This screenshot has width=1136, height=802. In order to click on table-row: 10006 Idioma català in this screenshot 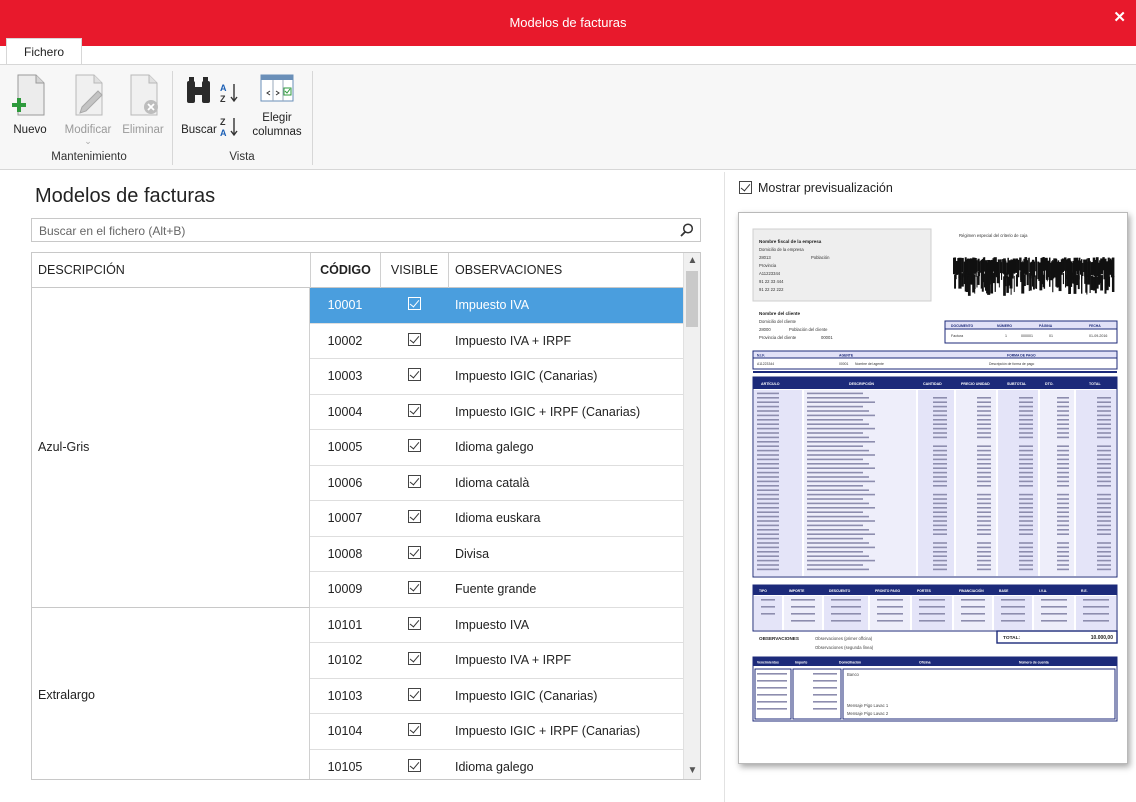, I will do `click(497, 483)`.